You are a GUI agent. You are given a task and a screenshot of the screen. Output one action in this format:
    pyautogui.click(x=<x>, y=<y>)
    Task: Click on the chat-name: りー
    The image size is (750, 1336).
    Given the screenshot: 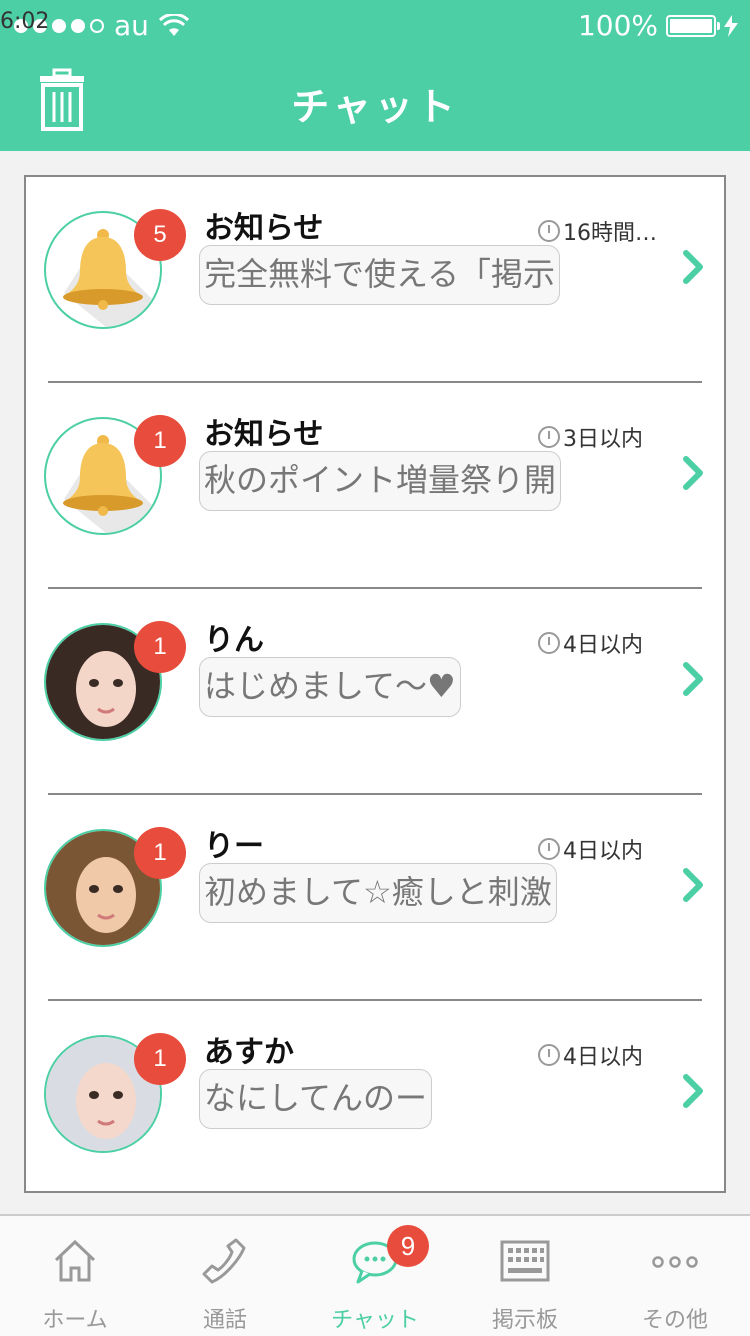 What is the action you would take?
    pyautogui.click(x=234, y=846)
    